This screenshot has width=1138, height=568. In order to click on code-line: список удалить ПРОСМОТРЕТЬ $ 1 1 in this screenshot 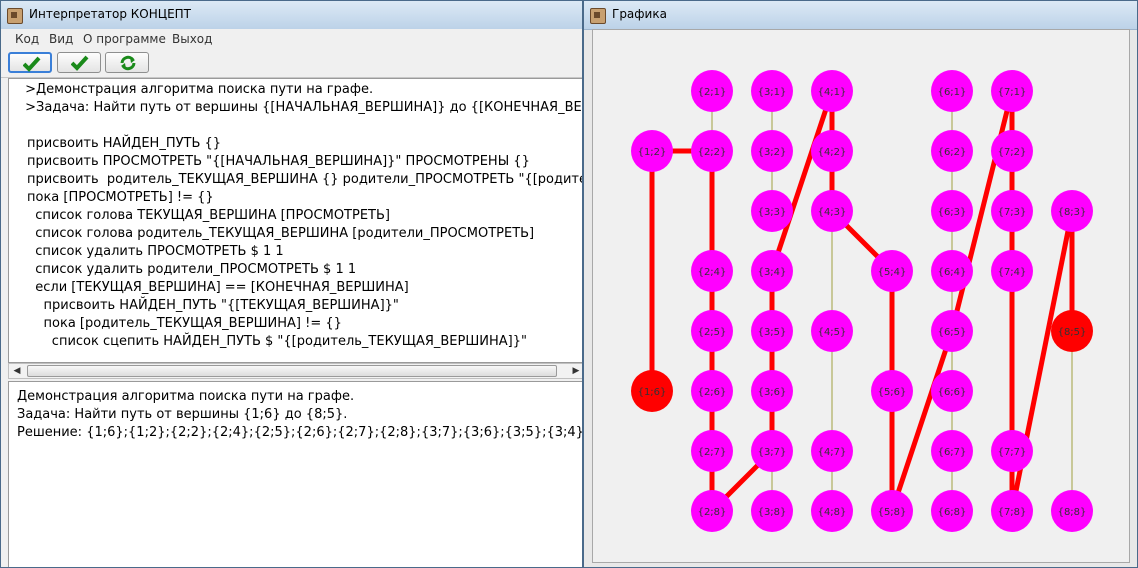, I will do `click(155, 251)`.